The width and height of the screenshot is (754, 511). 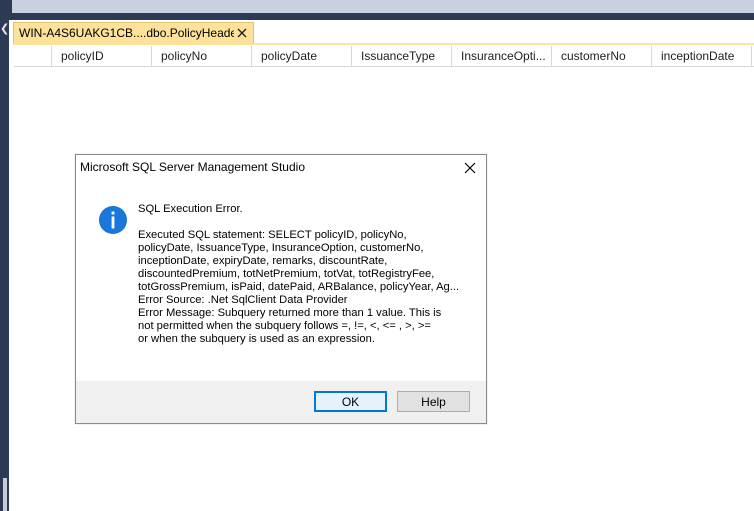 I want to click on ok-button: OK, so click(x=350, y=401).